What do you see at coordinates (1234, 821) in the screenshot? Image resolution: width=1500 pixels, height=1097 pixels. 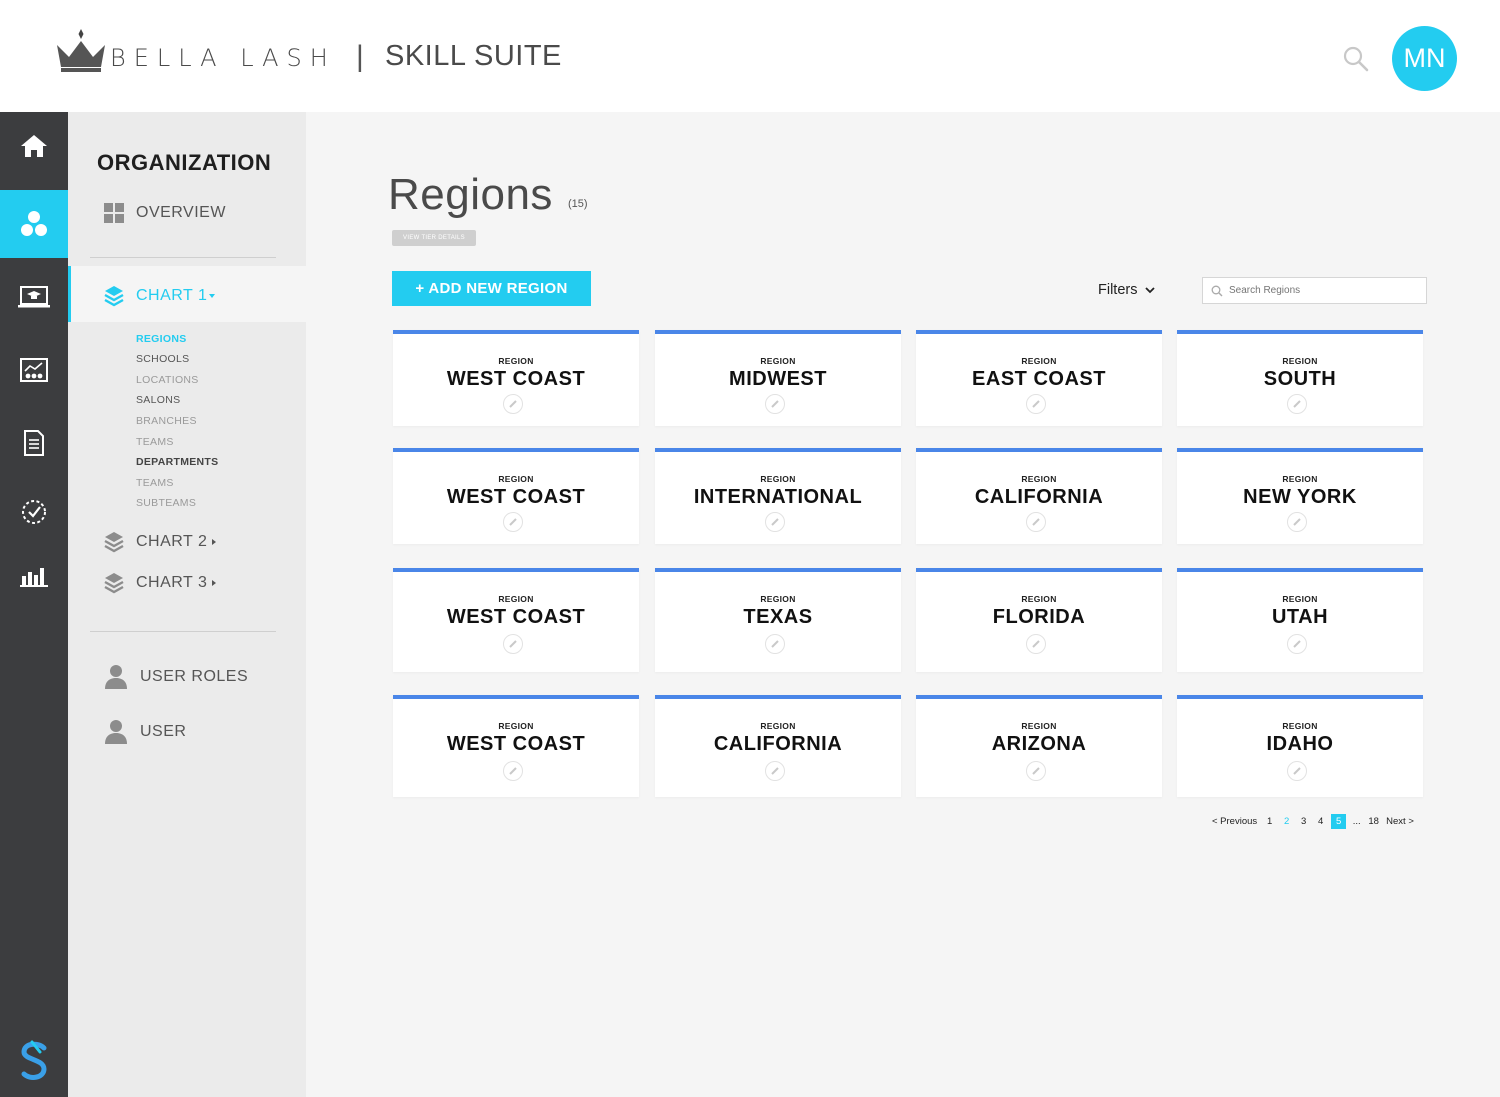 I see `pagination-previous: < Previous` at bounding box center [1234, 821].